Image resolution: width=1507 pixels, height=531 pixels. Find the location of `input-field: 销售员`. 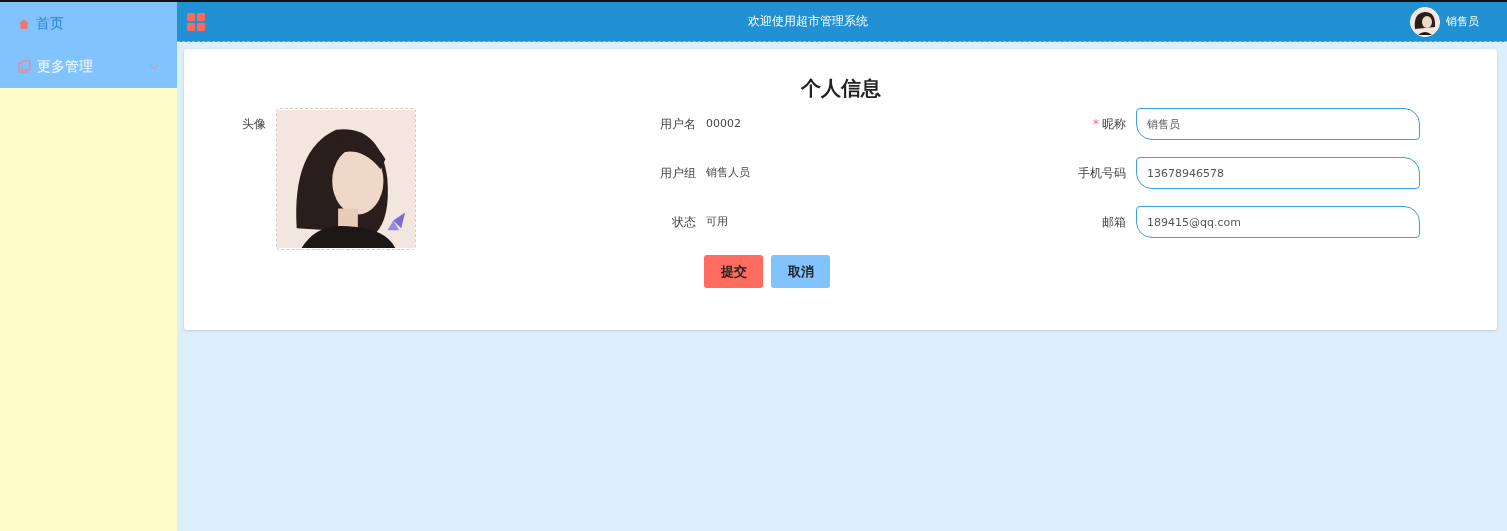

input-field: 销售员 is located at coordinates (1278, 124).